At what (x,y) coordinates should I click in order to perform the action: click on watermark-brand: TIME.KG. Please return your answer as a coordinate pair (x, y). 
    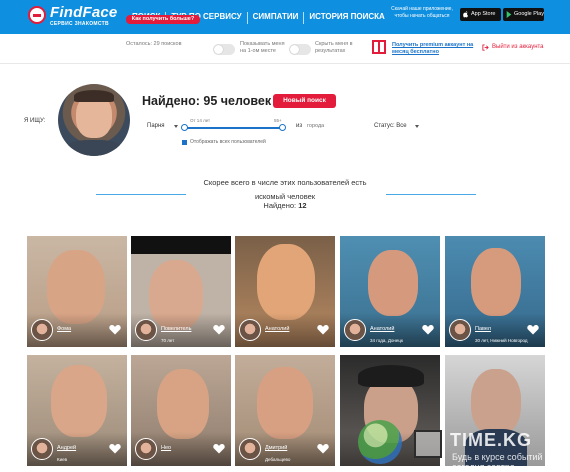
    Looking at the image, I should click on (491, 440).